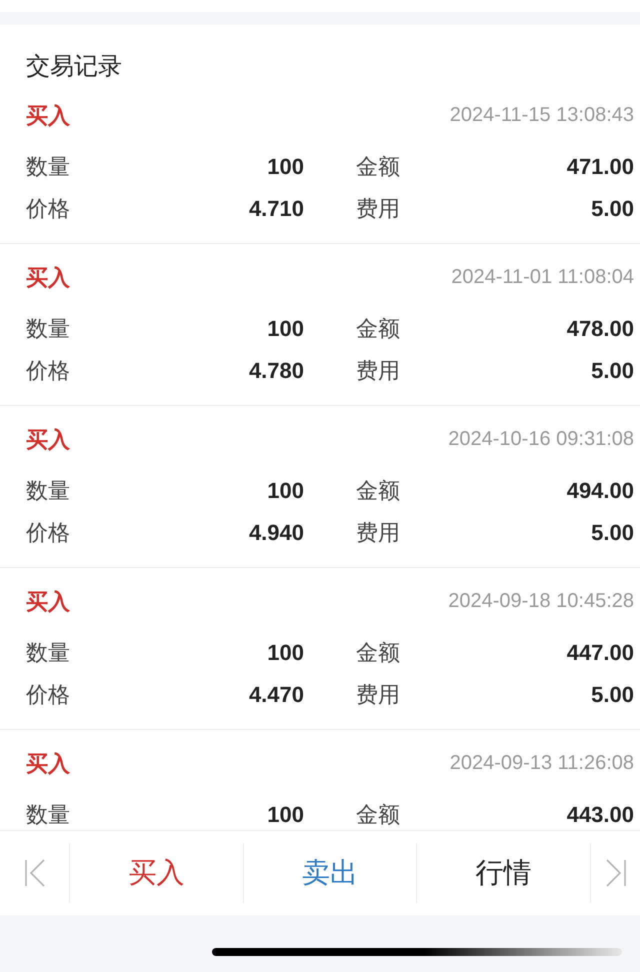 The image size is (640, 972). I want to click on field-value: 443.00, so click(600, 814).